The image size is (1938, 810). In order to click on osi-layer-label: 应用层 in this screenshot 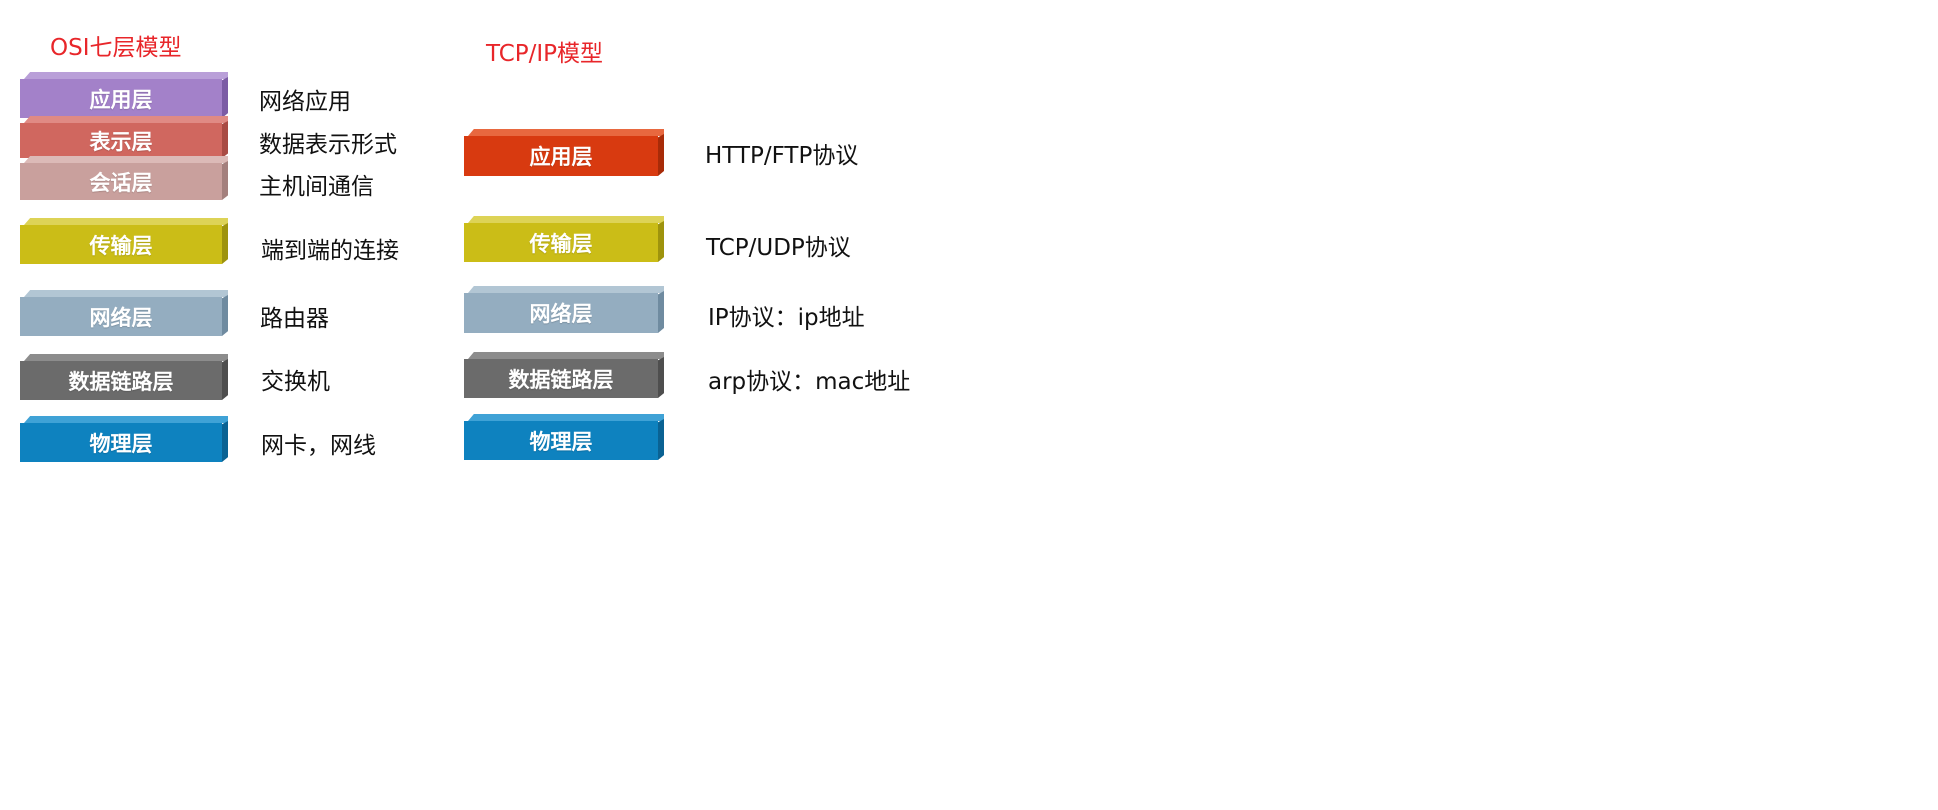, I will do `click(121, 99)`.